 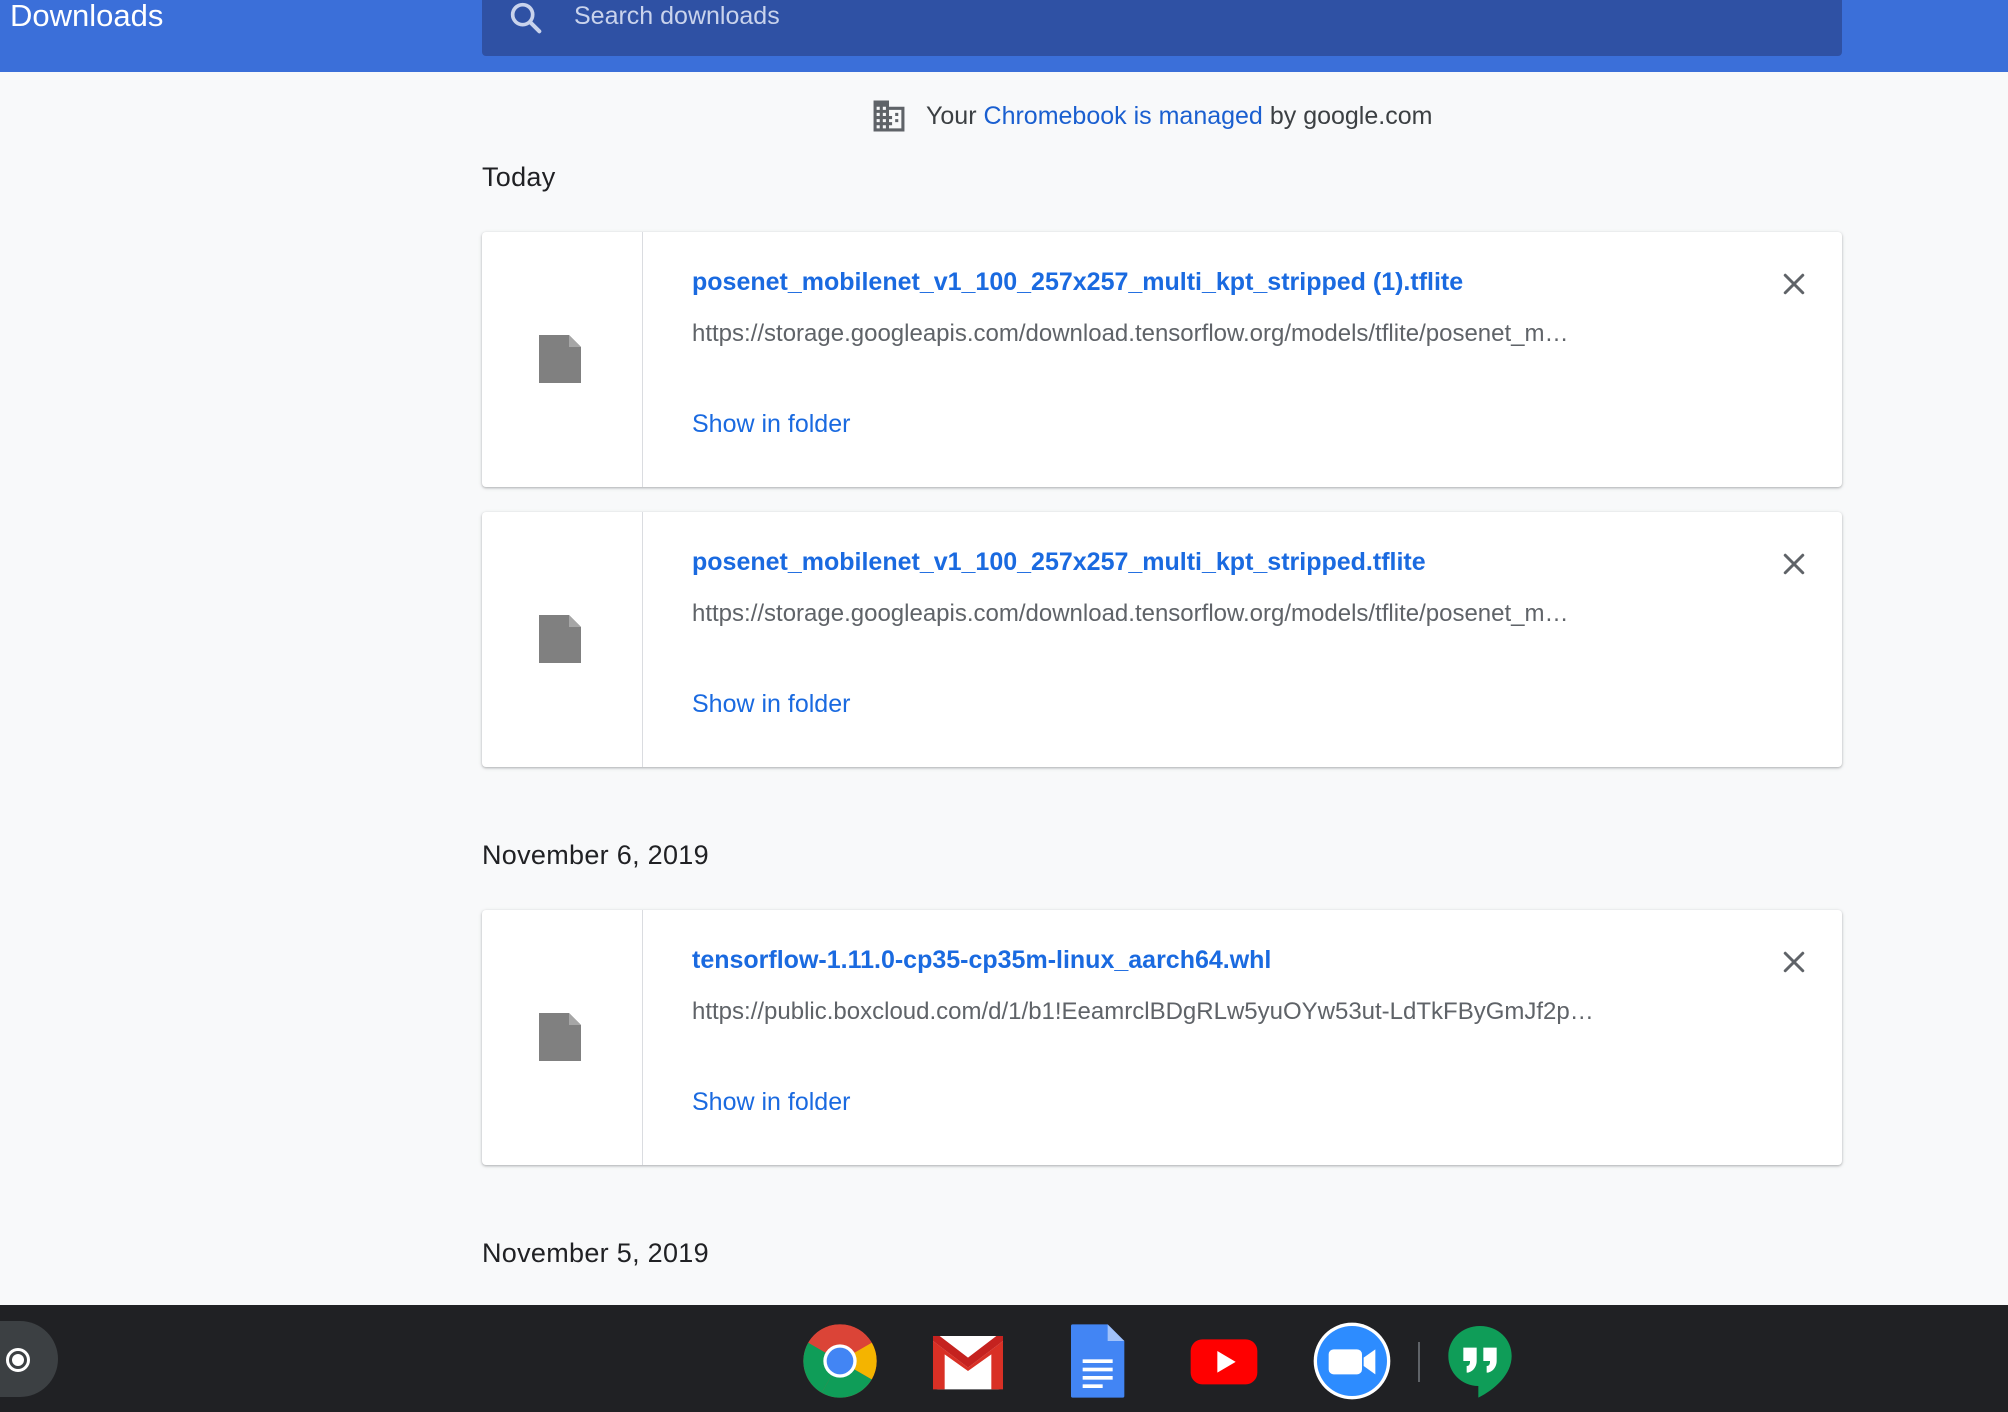 What do you see at coordinates (1224, 1361) in the screenshot?
I see `youtube-icon` at bounding box center [1224, 1361].